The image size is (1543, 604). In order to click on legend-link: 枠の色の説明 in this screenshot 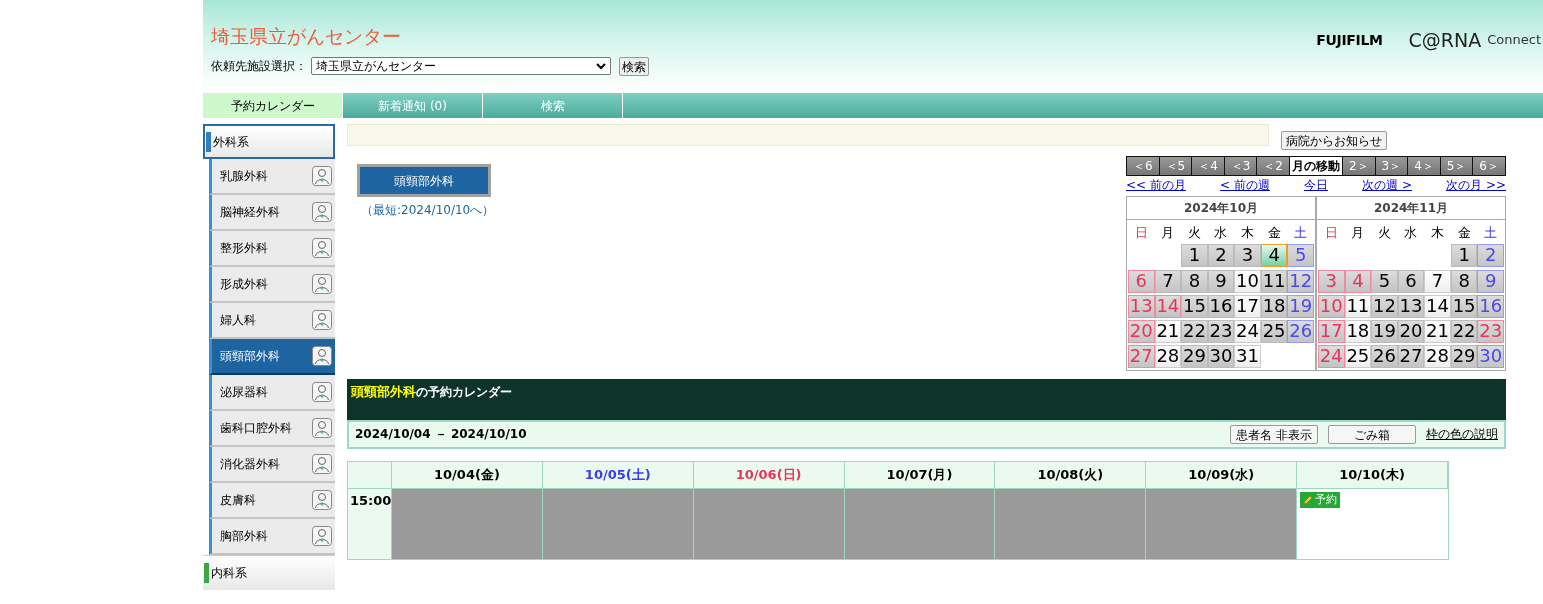, I will do `click(1462, 434)`.